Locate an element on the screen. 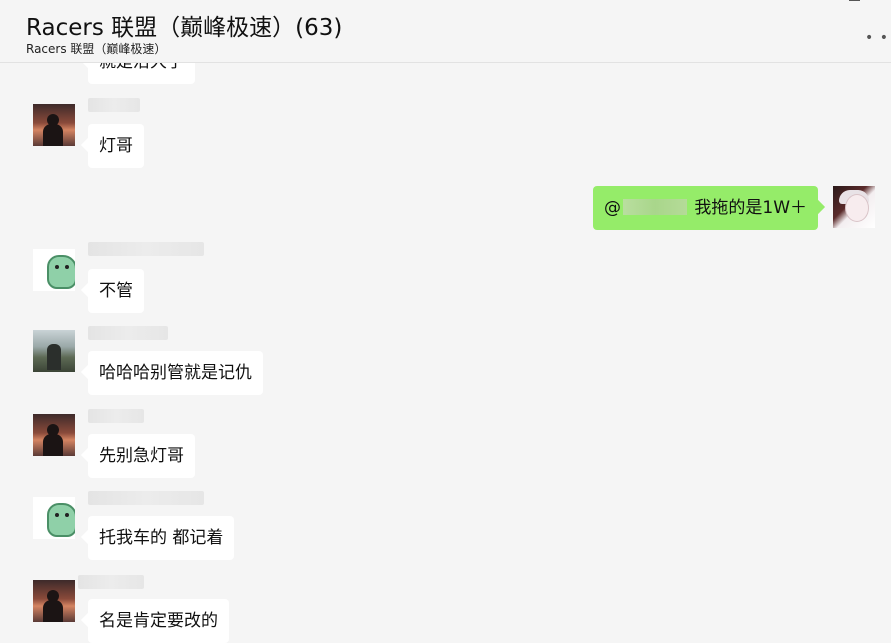  message-text: 托我车的 都记着 is located at coordinates (161, 538).